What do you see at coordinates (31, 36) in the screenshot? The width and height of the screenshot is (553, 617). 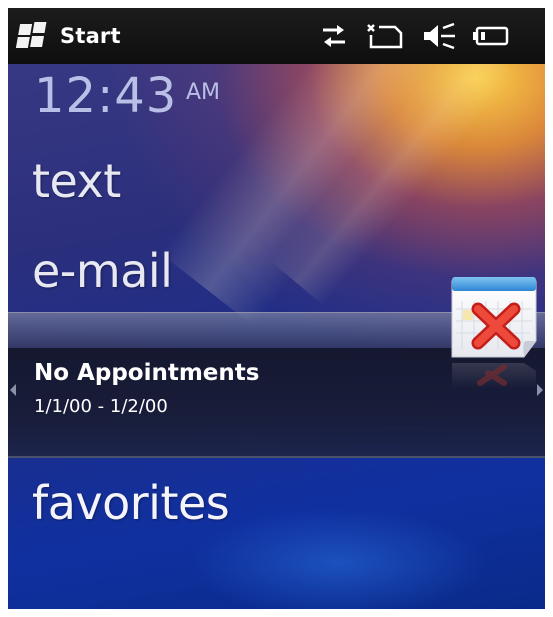 I see `windows-logo-icon` at bounding box center [31, 36].